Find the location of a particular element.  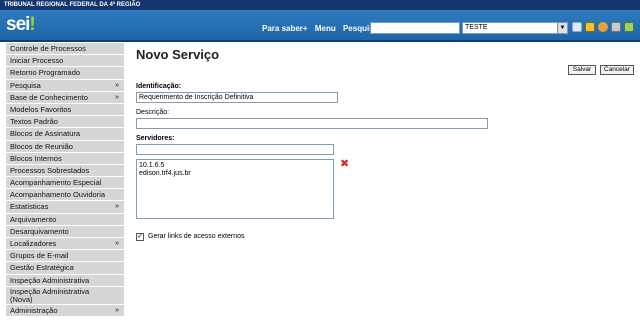

sidebar-item-base-de-conhecimento: Base de Conhecimento » is located at coordinates (65, 97).